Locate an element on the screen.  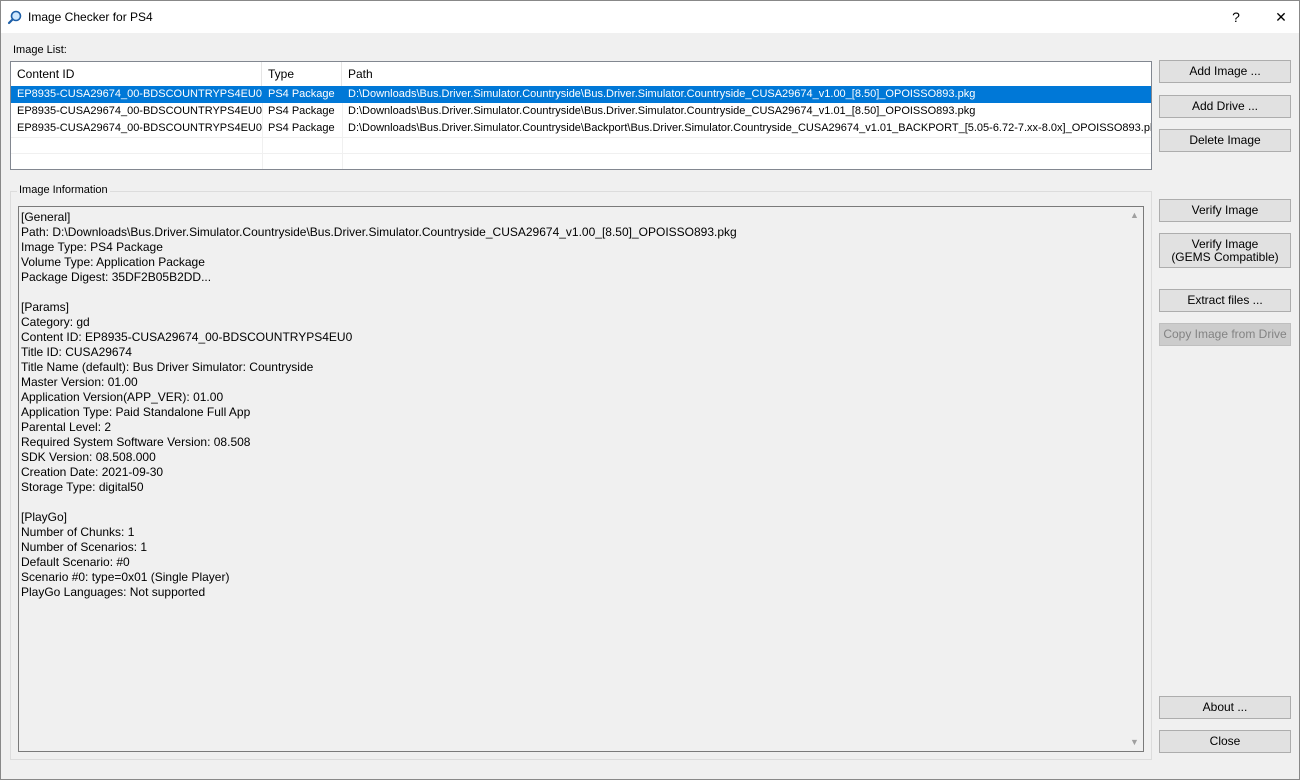
image-list-header: Content ID Type Path is located at coordinates (581, 74).